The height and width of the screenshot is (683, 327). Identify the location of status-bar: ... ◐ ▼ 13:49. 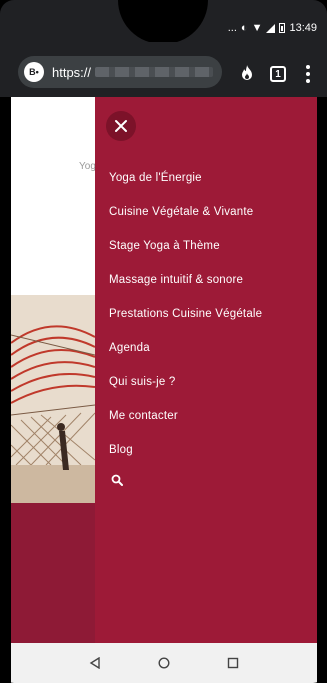
(163, 22).